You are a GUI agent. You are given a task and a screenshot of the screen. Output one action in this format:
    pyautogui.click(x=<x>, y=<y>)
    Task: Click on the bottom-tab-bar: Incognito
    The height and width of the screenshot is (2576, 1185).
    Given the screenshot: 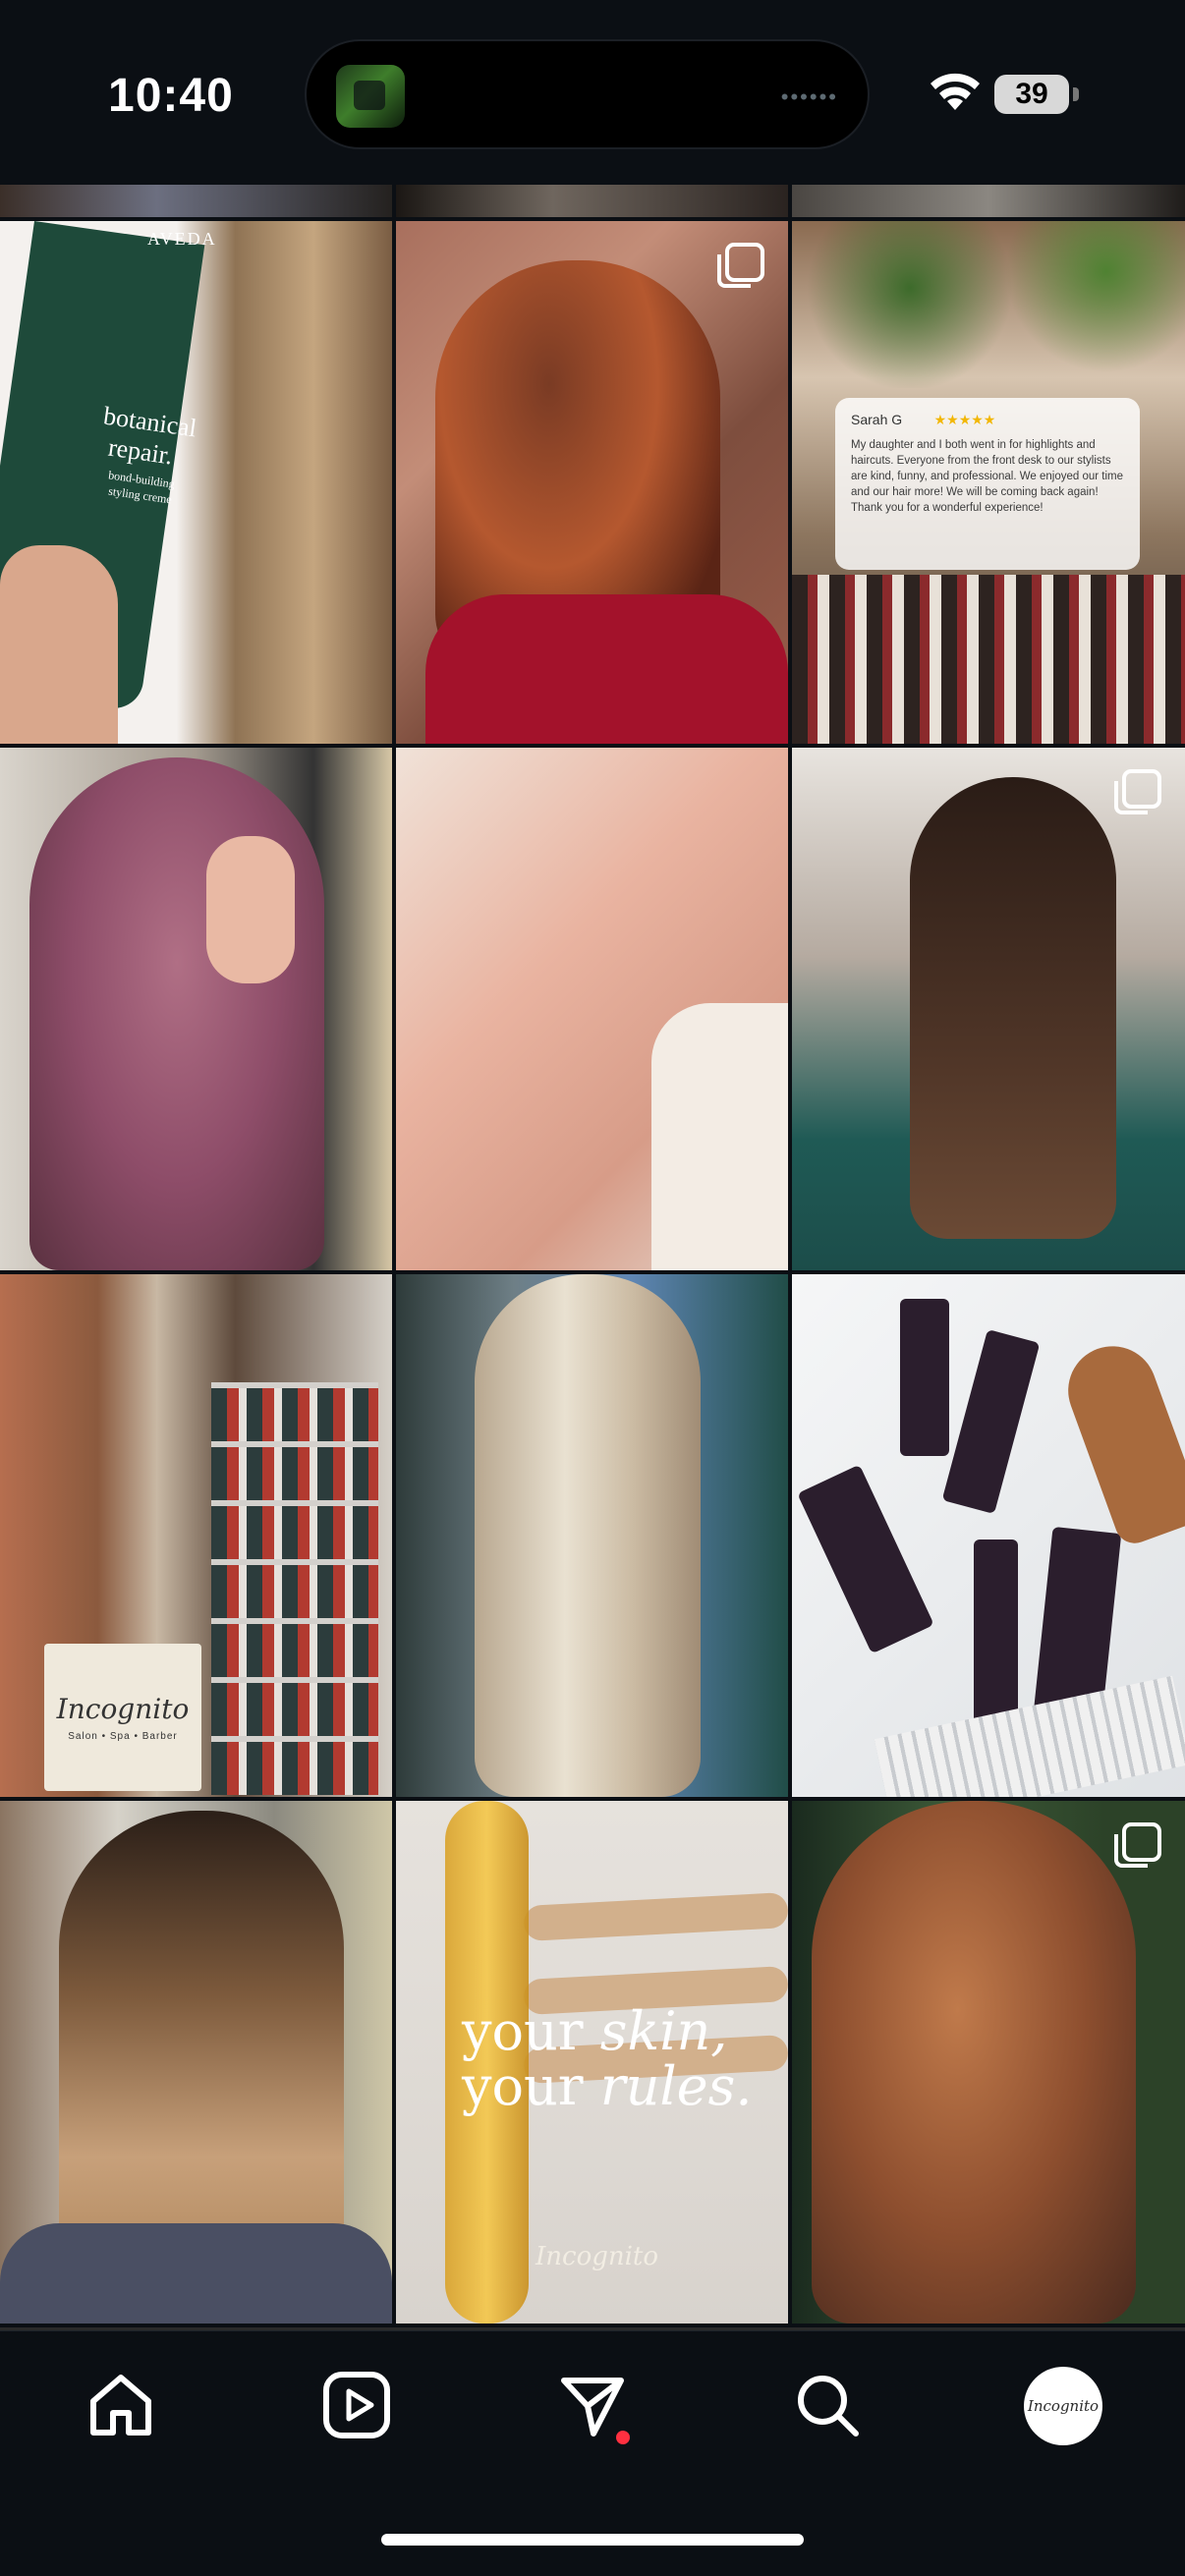 What is the action you would take?
    pyautogui.click(x=592, y=2453)
    